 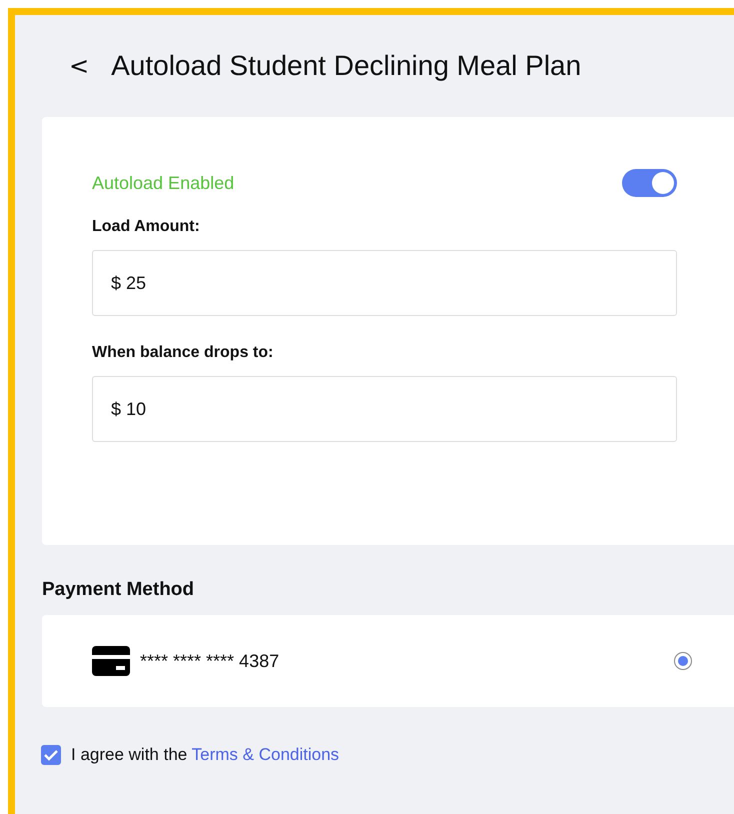 What do you see at coordinates (183, 353) in the screenshot?
I see `field-label: When balance drops to:` at bounding box center [183, 353].